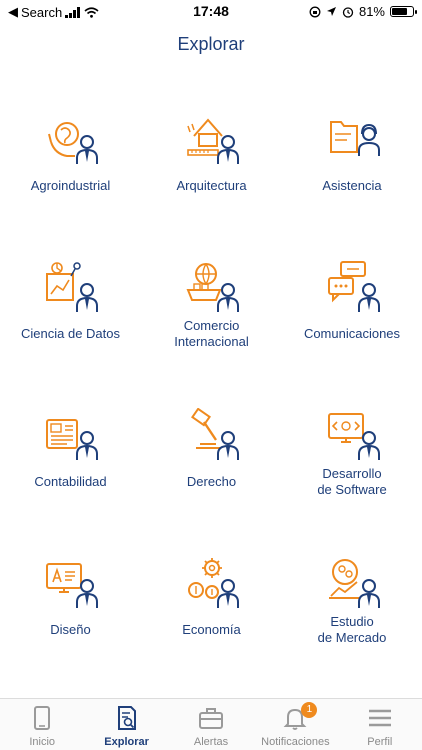 This screenshot has width=422, height=750. What do you see at coordinates (371, 11) in the screenshot?
I see `battery-percent: 81%` at bounding box center [371, 11].